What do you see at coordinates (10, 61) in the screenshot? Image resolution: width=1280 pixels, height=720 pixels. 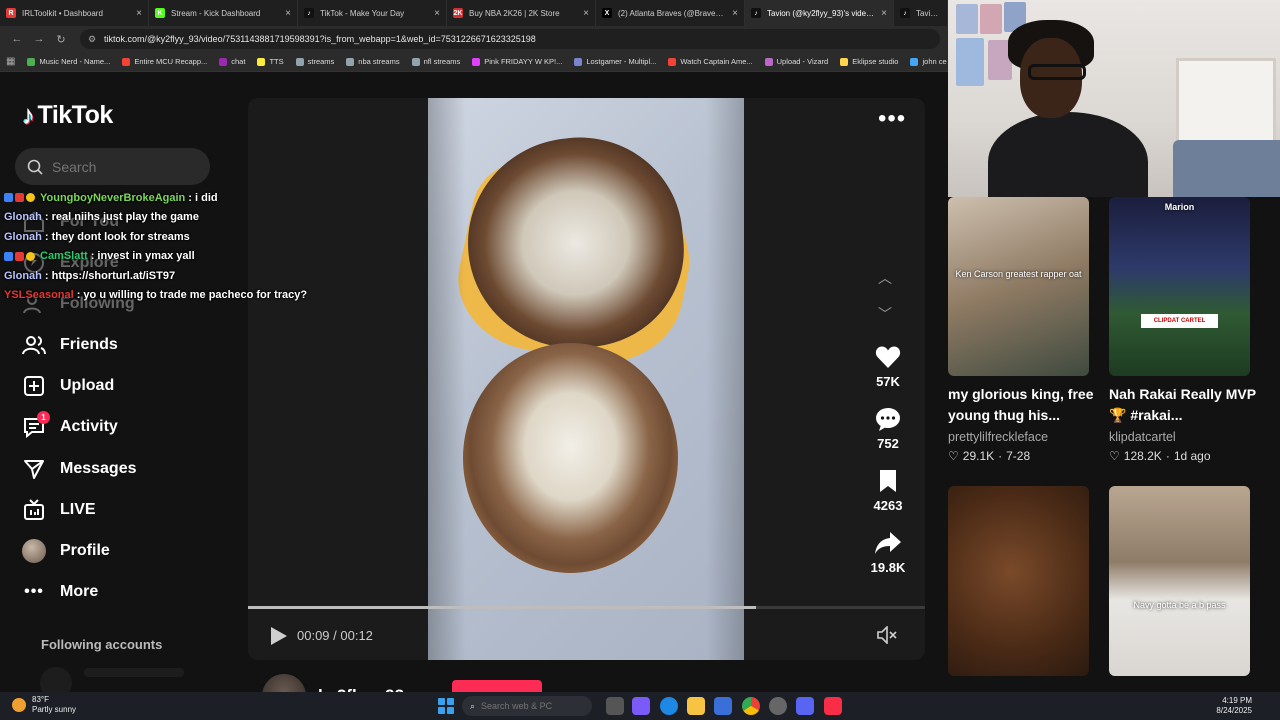 I see `apps-icon: ▦` at bounding box center [10, 61].